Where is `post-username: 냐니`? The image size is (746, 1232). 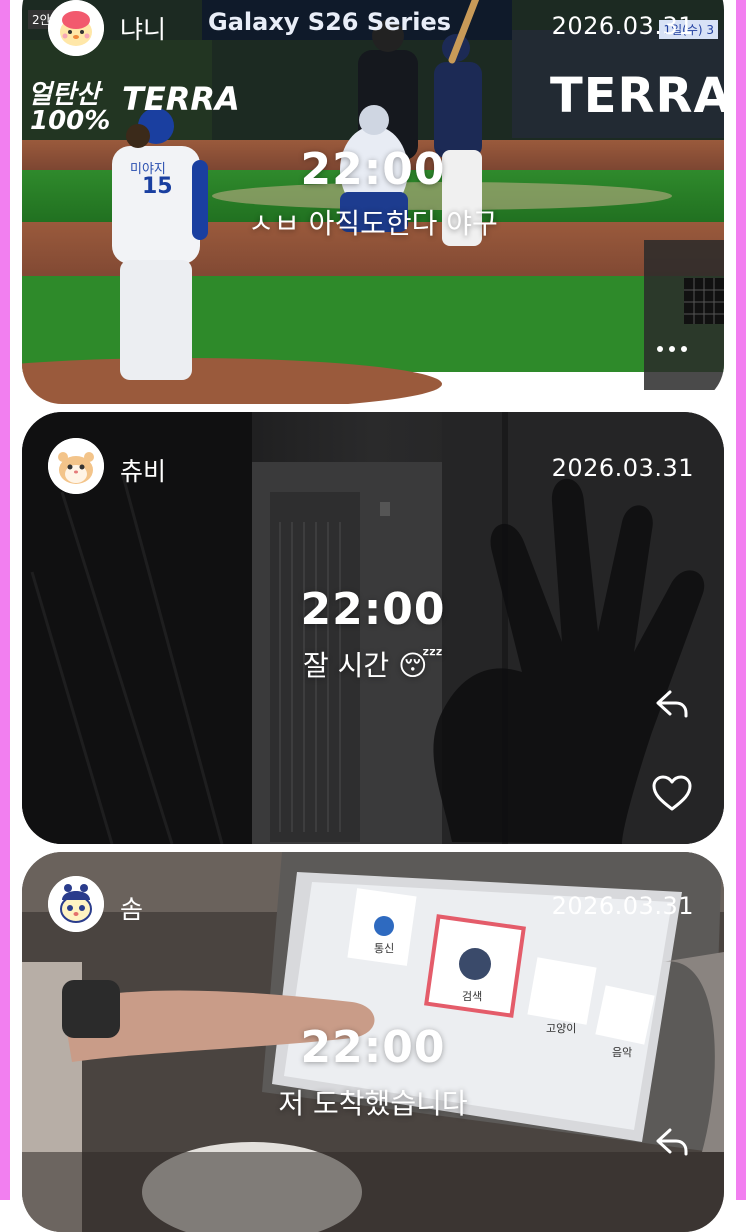
post-username: 냐니 is located at coordinates (143, 28).